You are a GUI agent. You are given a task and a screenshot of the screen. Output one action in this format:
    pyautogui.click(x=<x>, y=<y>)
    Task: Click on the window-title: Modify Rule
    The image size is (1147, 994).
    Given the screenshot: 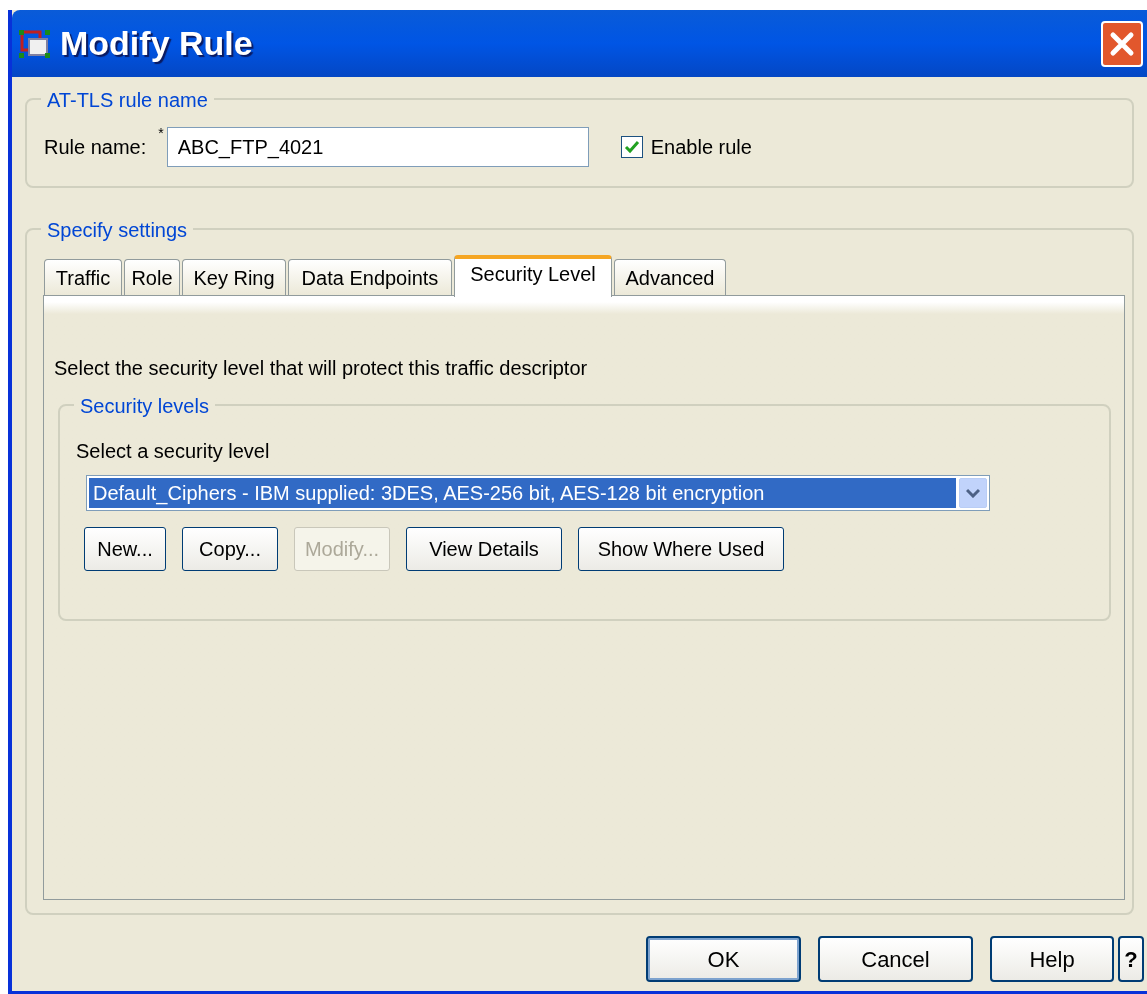 What is the action you would take?
    pyautogui.click(x=156, y=43)
    